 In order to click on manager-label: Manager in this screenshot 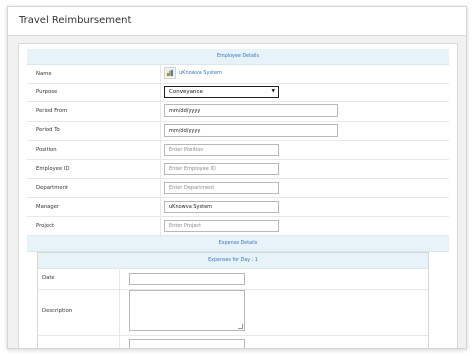, I will do `click(48, 207)`.